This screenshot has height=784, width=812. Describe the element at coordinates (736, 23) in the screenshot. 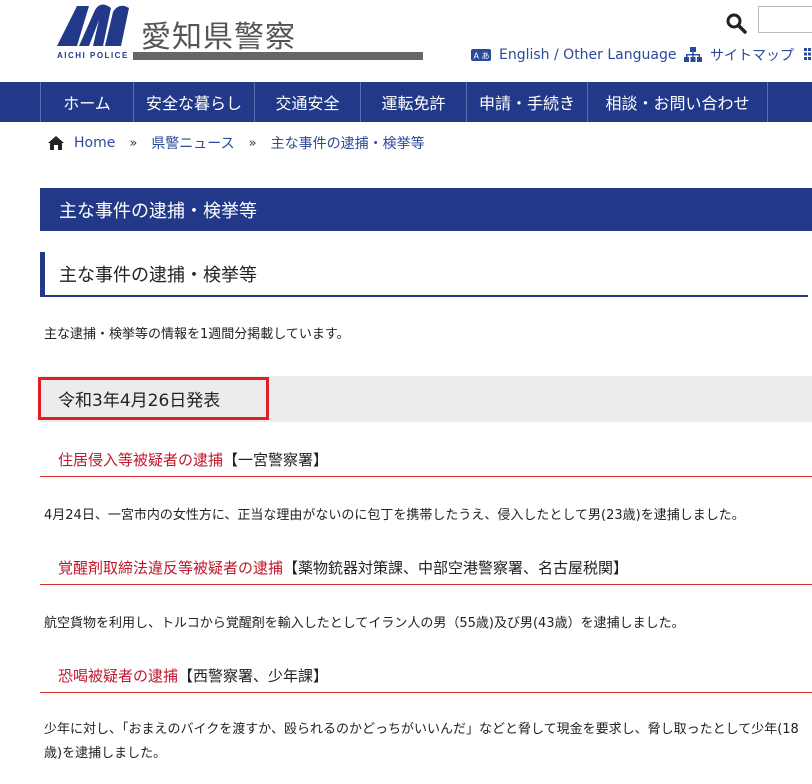

I see `search-icon` at that location.